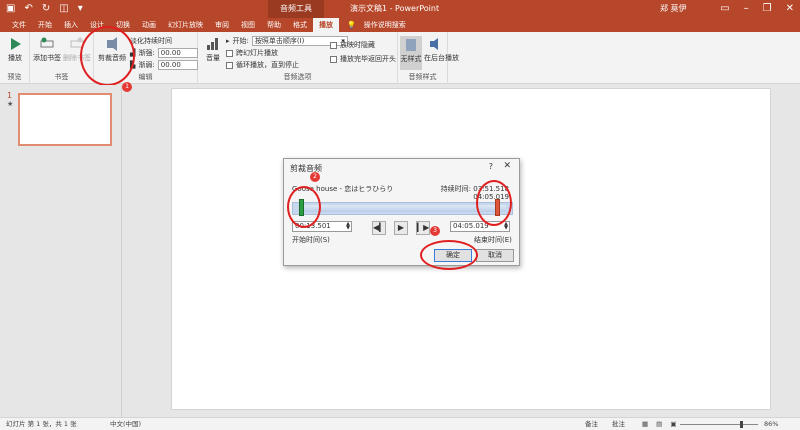  I want to click on fade-out-row: ▙ 渐弱: 00.00, so click(164, 65).